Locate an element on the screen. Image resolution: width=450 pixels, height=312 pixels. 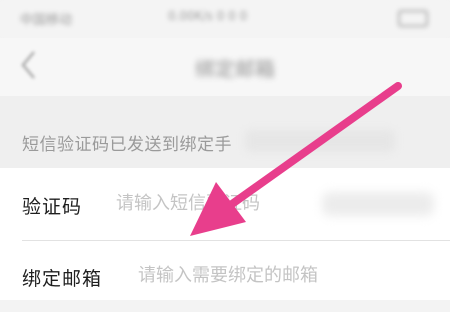
page-title: 绑定邮箱 is located at coordinates (235, 69).